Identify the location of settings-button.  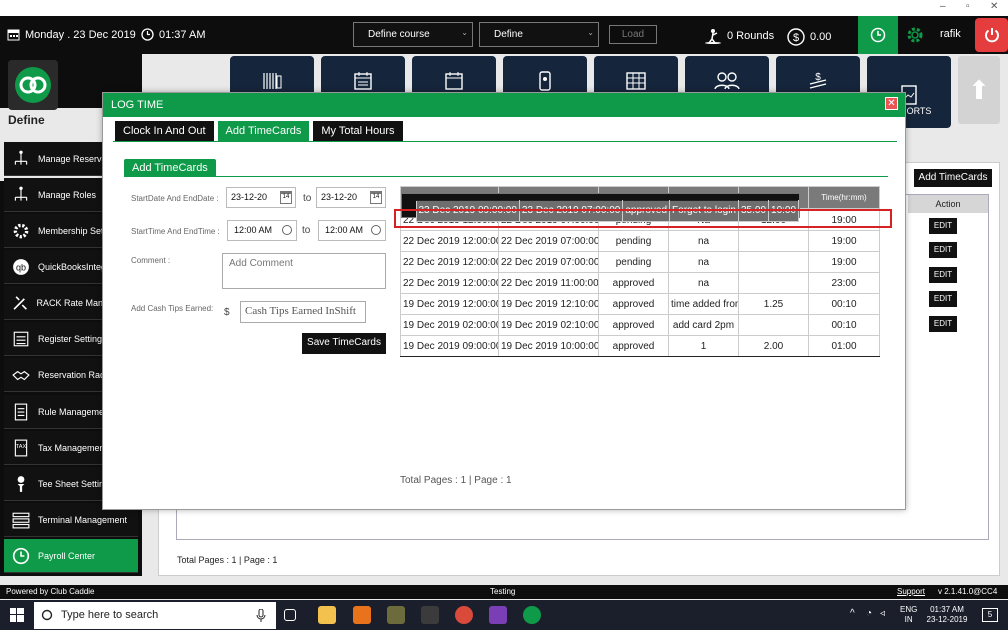
(915, 36).